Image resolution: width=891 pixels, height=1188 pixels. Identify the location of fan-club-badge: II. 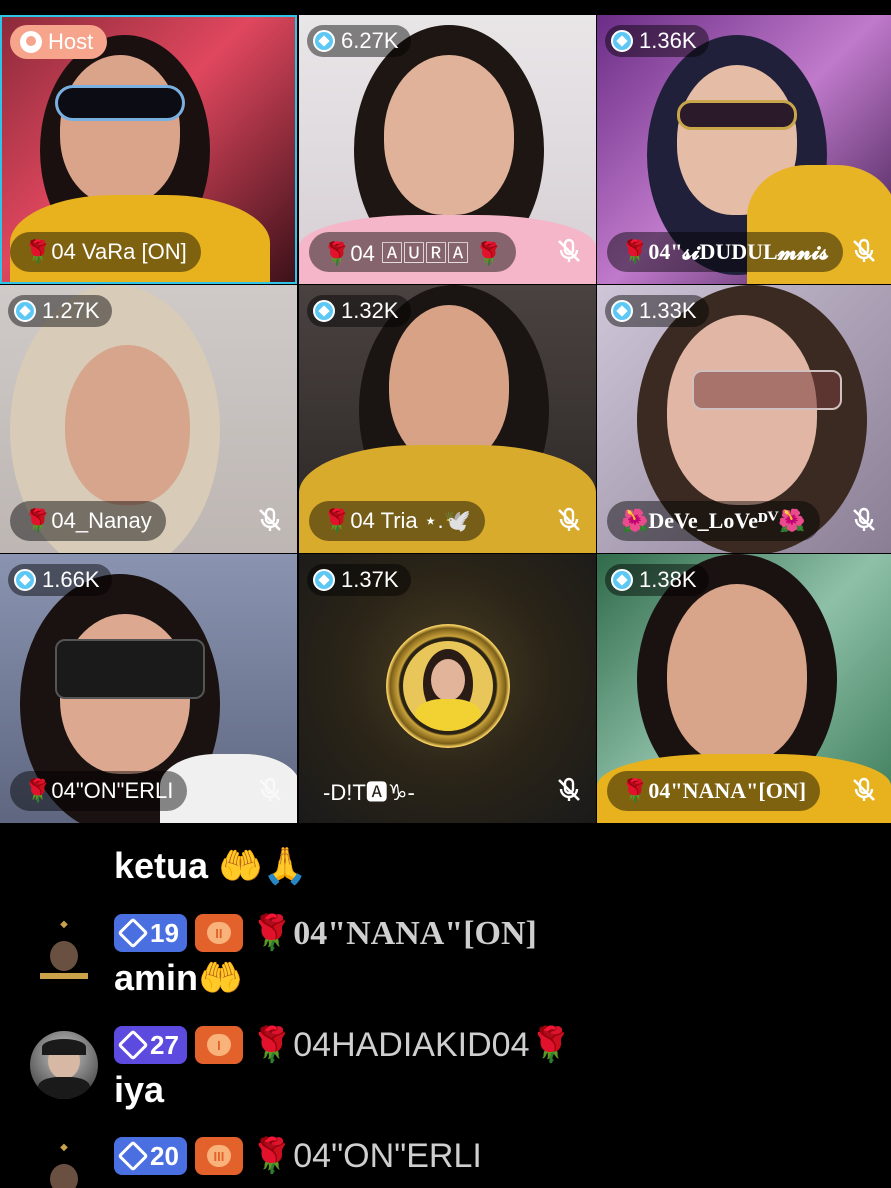
(218, 933).